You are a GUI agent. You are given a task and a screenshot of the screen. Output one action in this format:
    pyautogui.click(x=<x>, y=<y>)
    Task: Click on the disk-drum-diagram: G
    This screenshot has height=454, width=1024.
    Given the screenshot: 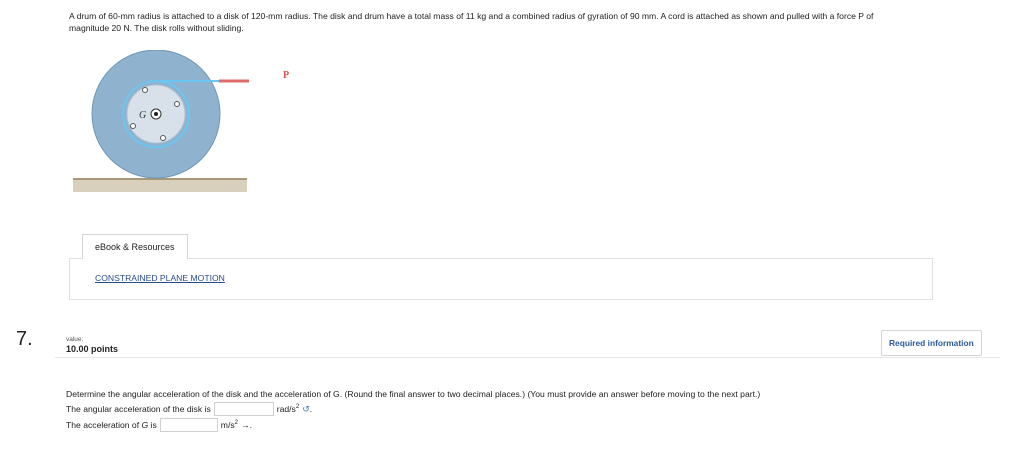 What is the action you would take?
    pyautogui.click(x=161, y=121)
    